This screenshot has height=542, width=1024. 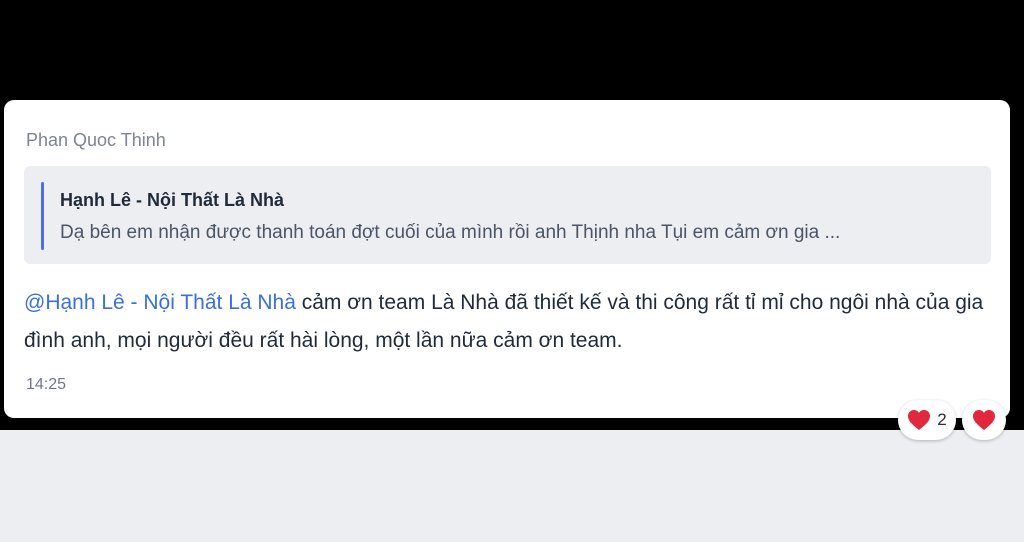 I want to click on reaction-heart-count: 2, so click(x=927, y=420).